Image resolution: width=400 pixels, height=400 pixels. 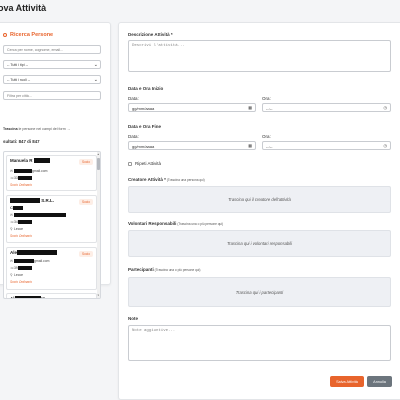 What do you see at coordinates (34, 253) in the screenshot?
I see `person-name: Ale` at bounding box center [34, 253].